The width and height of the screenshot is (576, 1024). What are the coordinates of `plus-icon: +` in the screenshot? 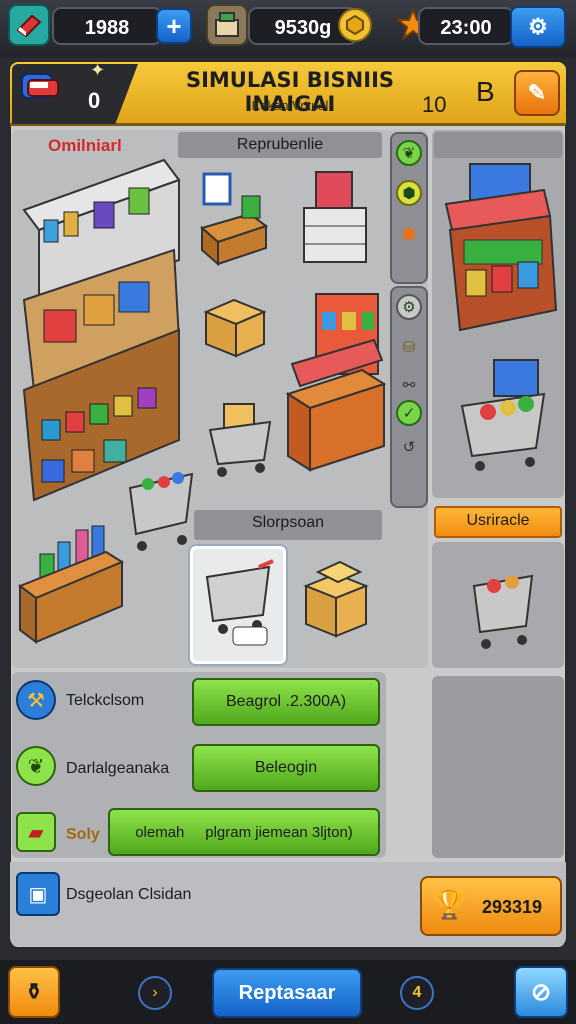 It's located at (174, 25).